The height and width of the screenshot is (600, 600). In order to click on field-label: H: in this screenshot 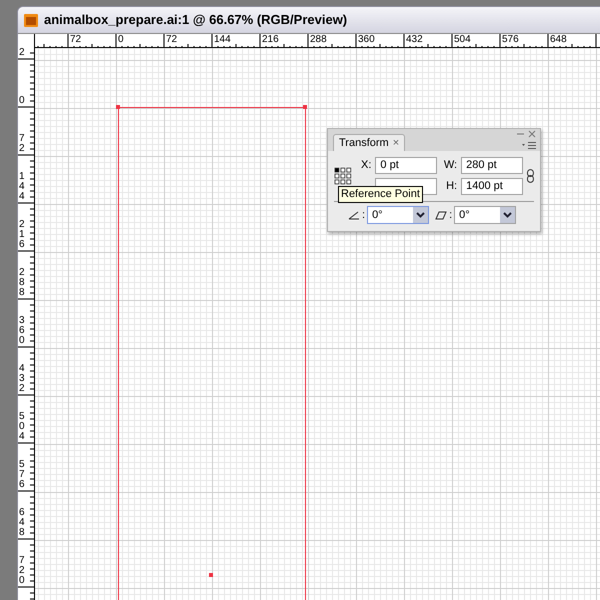, I will do `click(451, 186)`.